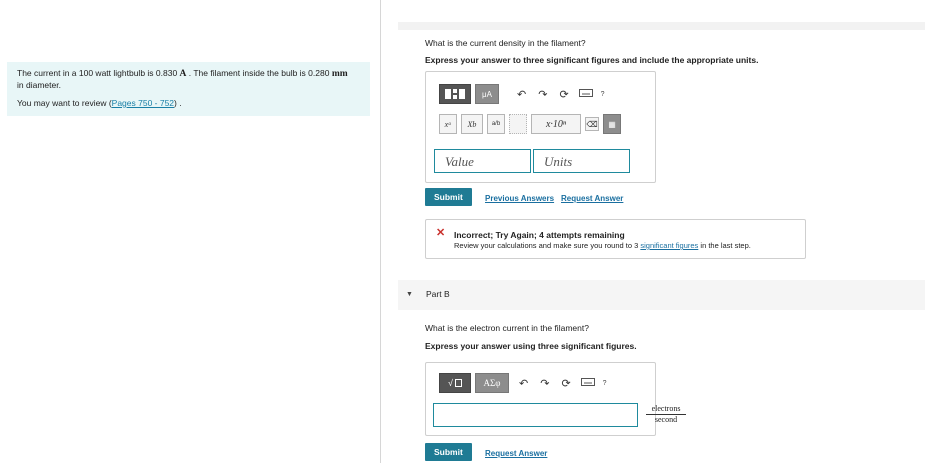 The height and width of the screenshot is (463, 925). I want to click on dot-button, so click(518, 124).